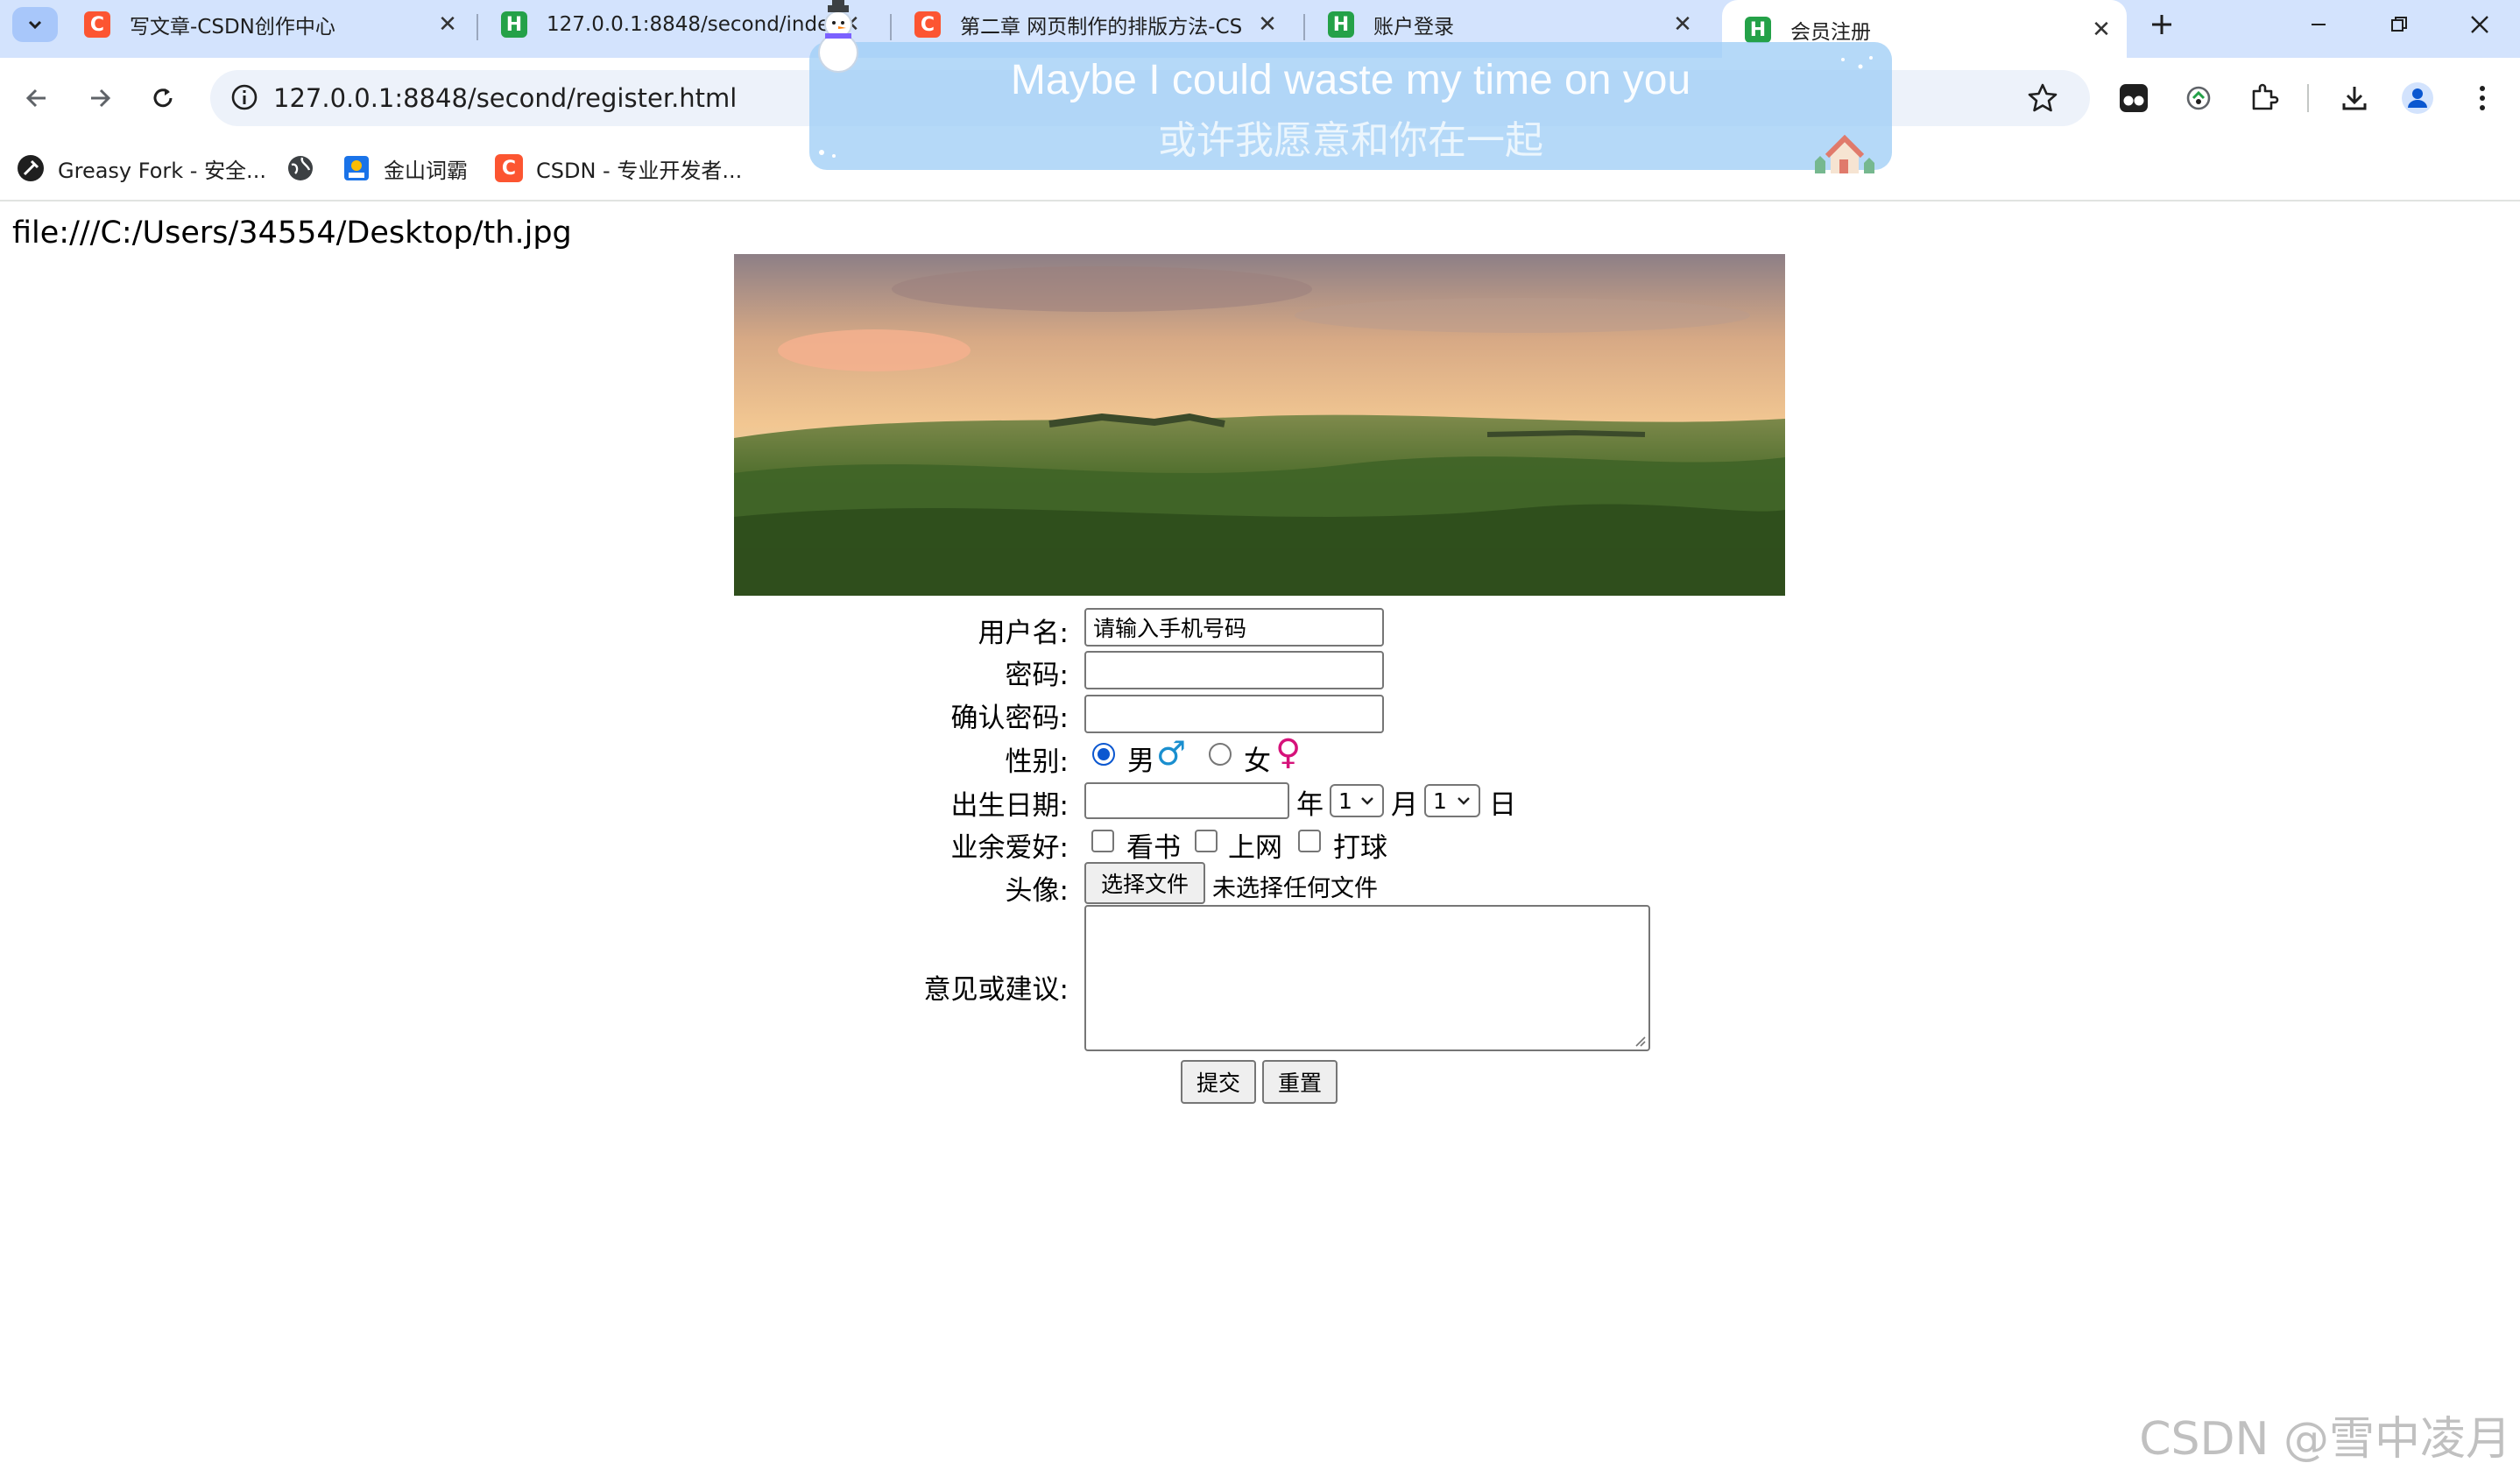 The image size is (2520, 1477). What do you see at coordinates (1288, 752) in the screenshot?
I see `female-symbol-icon: ♀` at bounding box center [1288, 752].